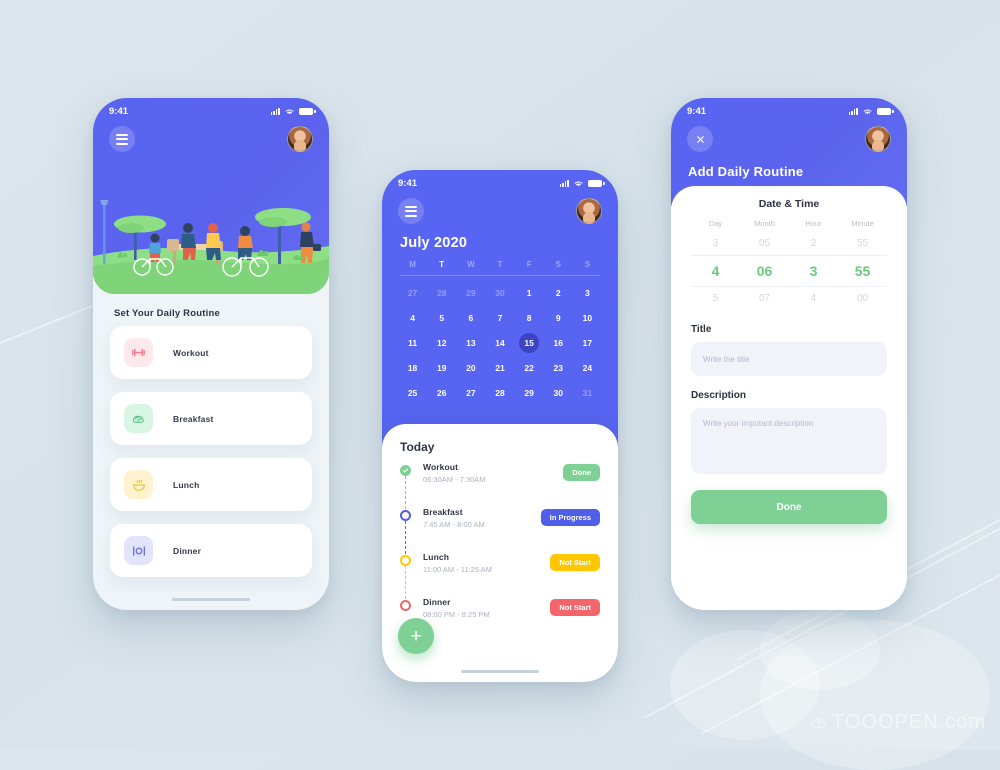 The image size is (1000, 770). Describe the element at coordinates (412, 317) in the screenshot. I see `calendar-day: 4` at that location.